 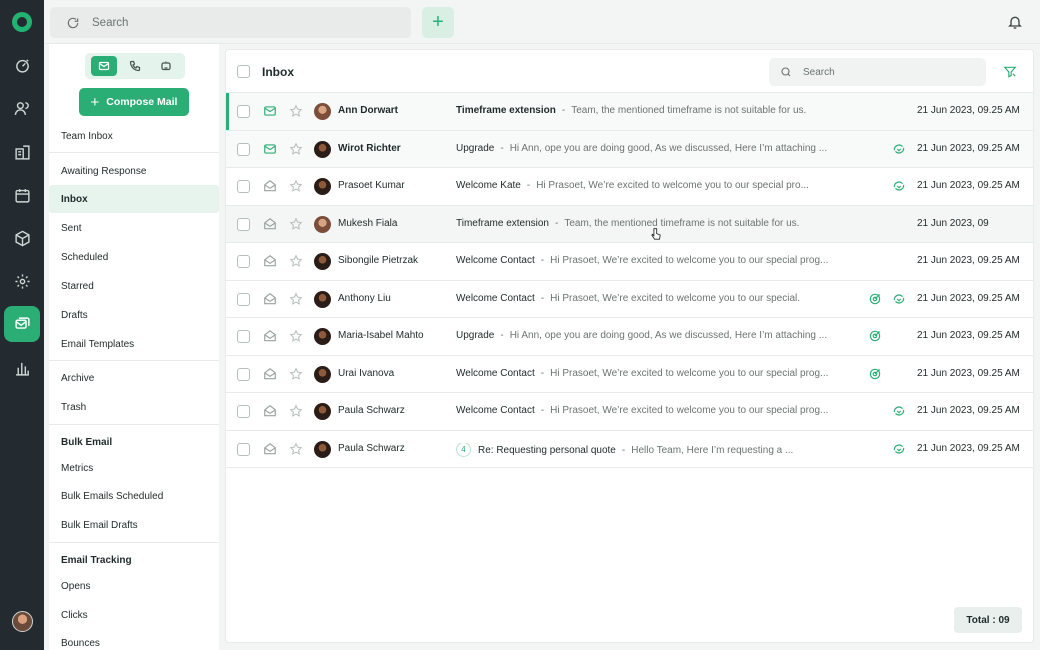 I want to click on app-logo, so click(x=22, y=22).